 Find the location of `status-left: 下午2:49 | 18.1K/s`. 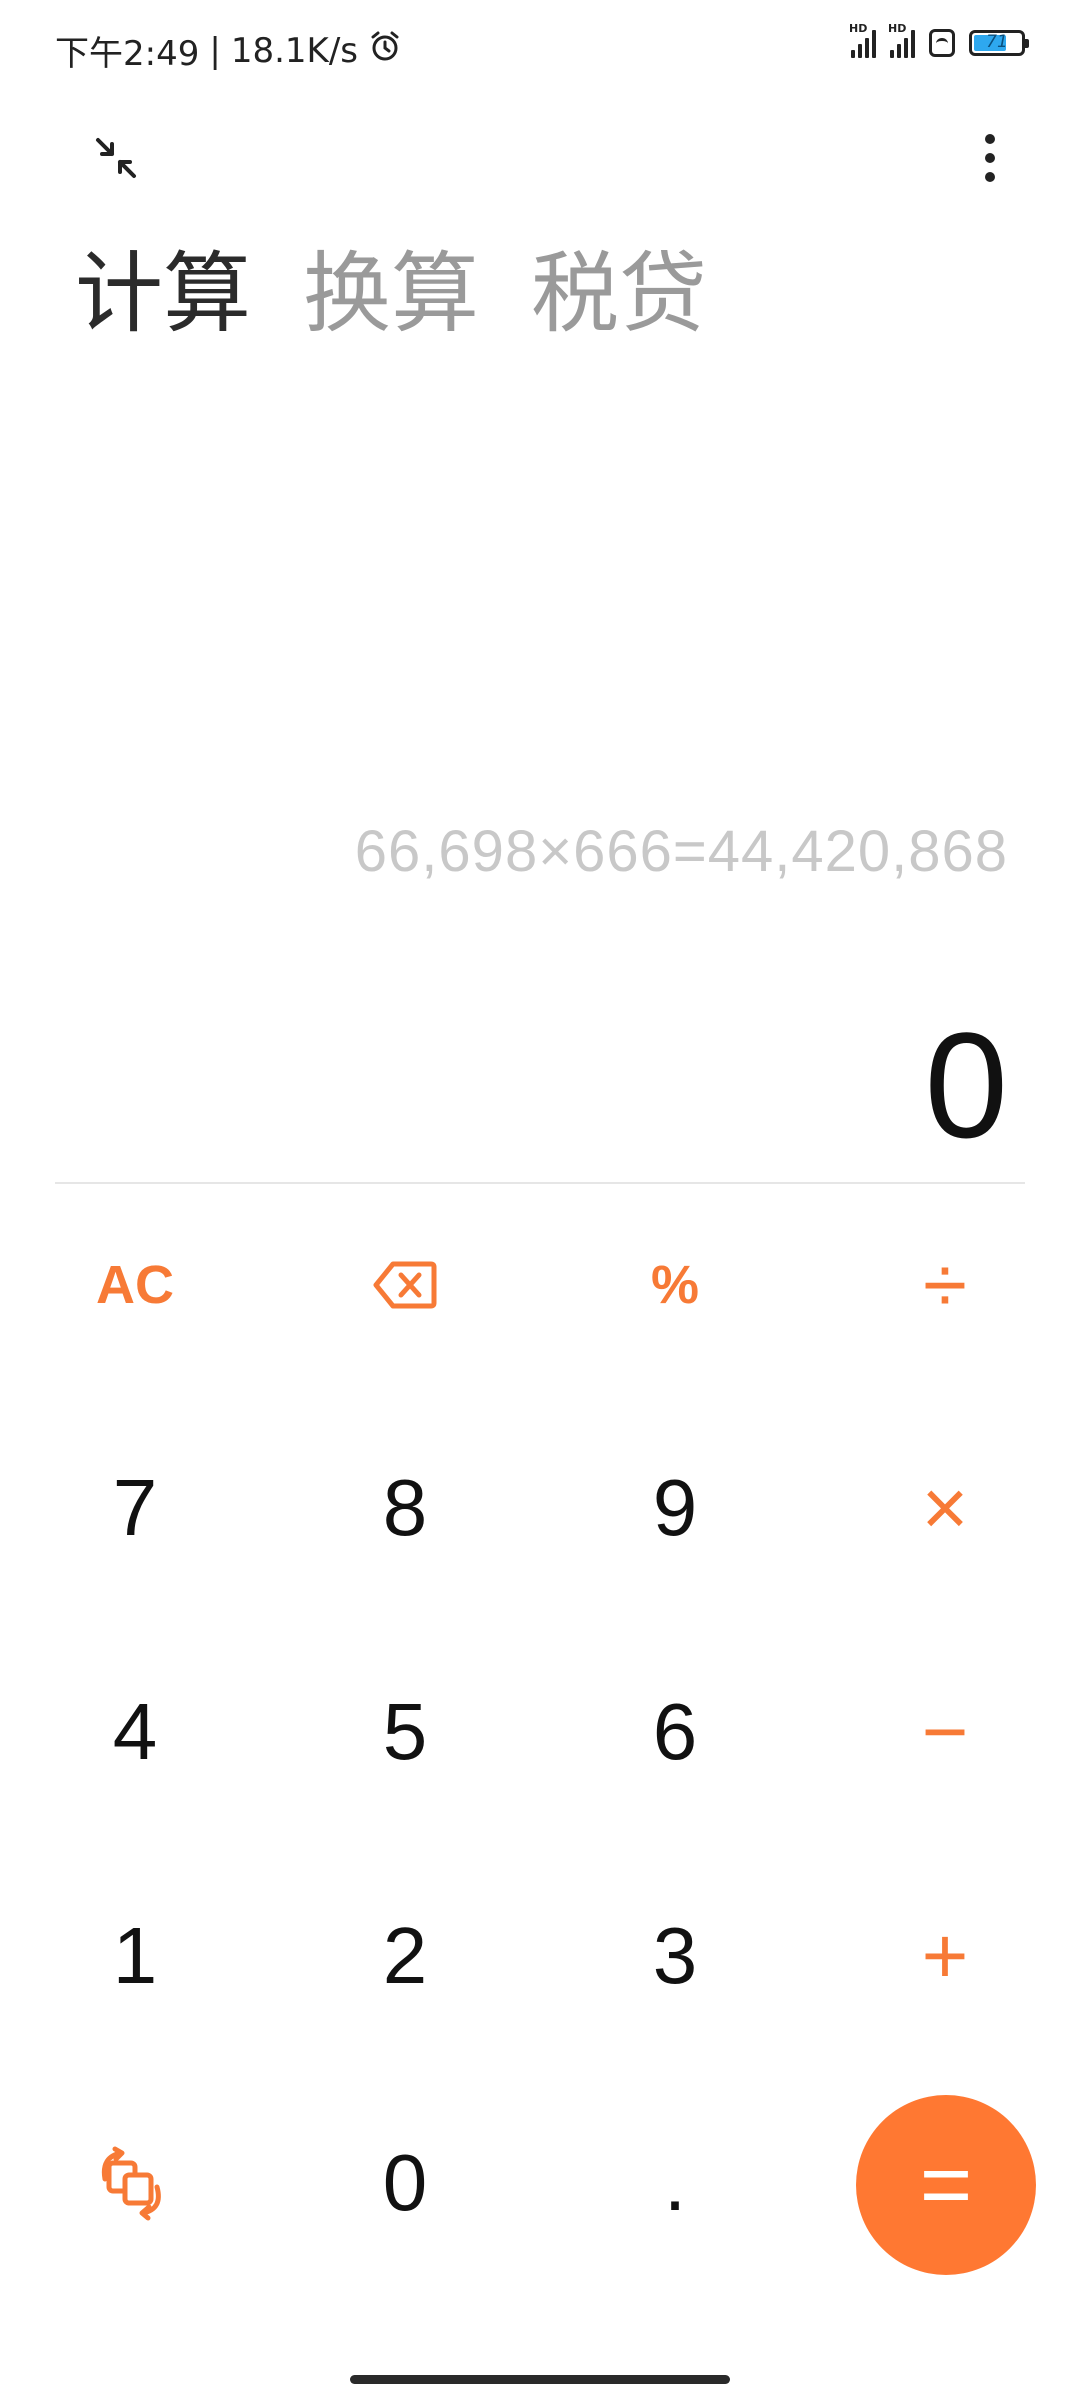

status-left: 下午2:49 | 18.1K/s is located at coordinates (228, 50).